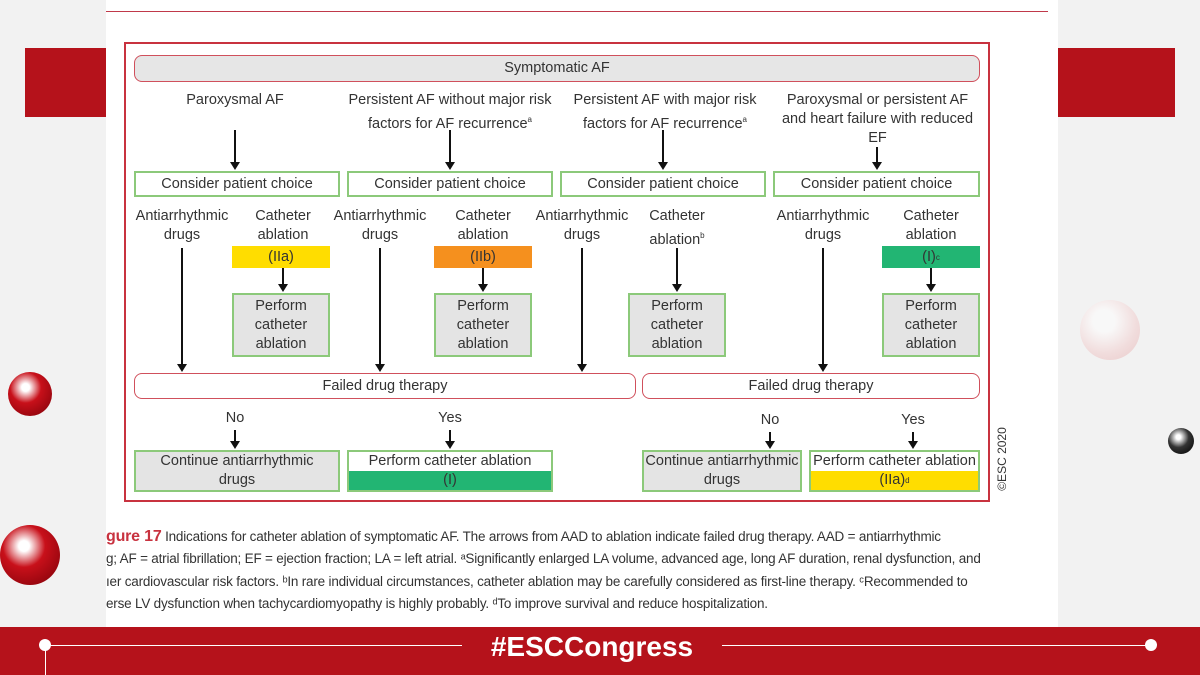 This screenshot has width=1200, height=675. Describe the element at coordinates (1116, 82) in the screenshot. I see `right-red-band` at that location.